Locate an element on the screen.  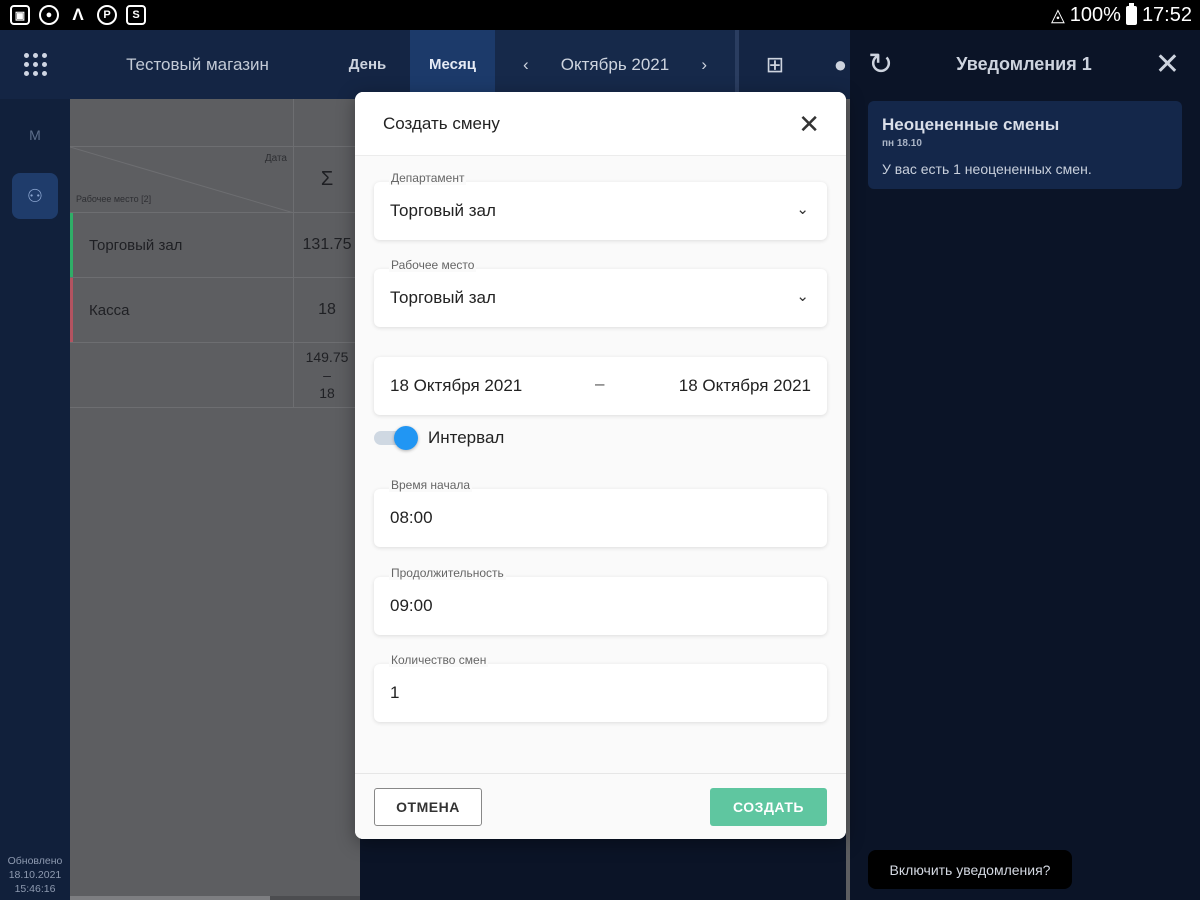
app-store-icon: S is located at coordinates (136, 15).